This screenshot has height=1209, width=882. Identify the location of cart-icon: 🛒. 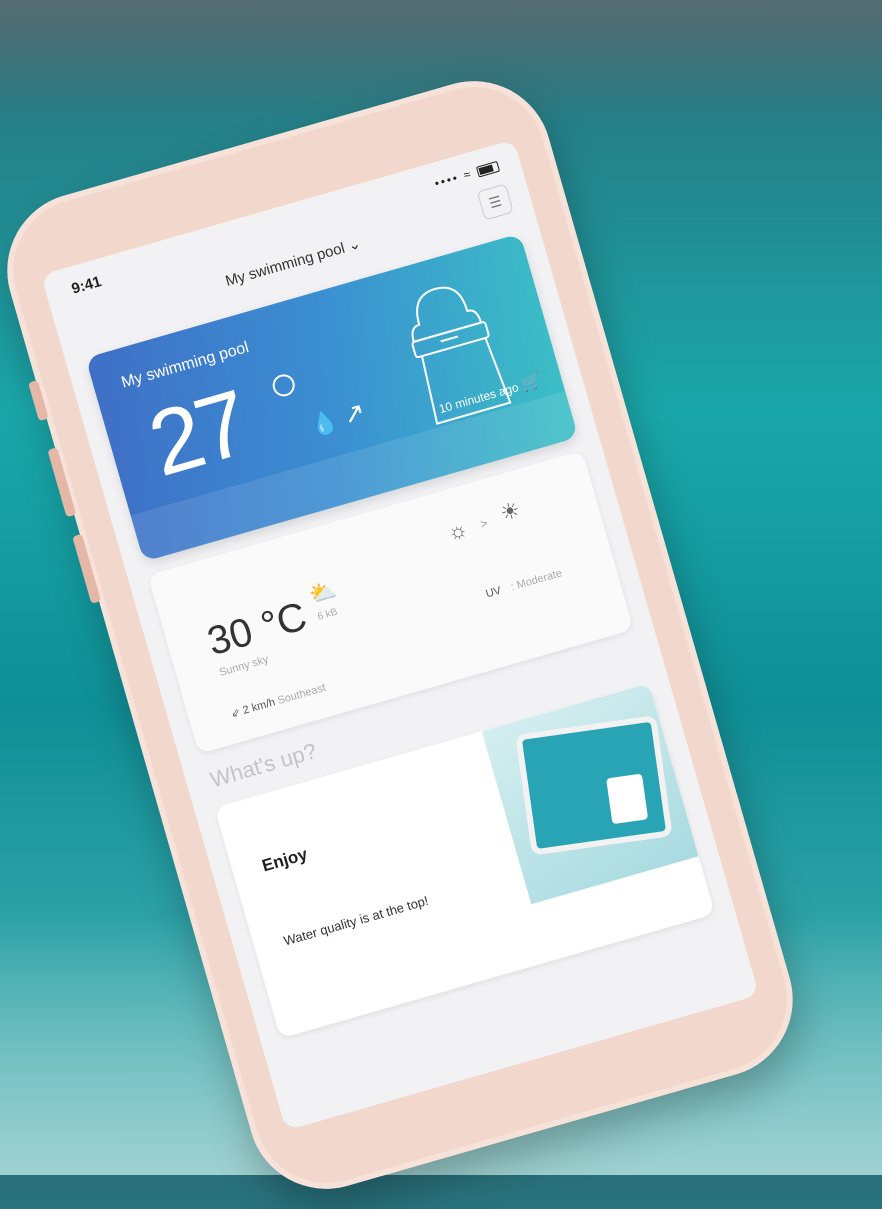
(531, 382).